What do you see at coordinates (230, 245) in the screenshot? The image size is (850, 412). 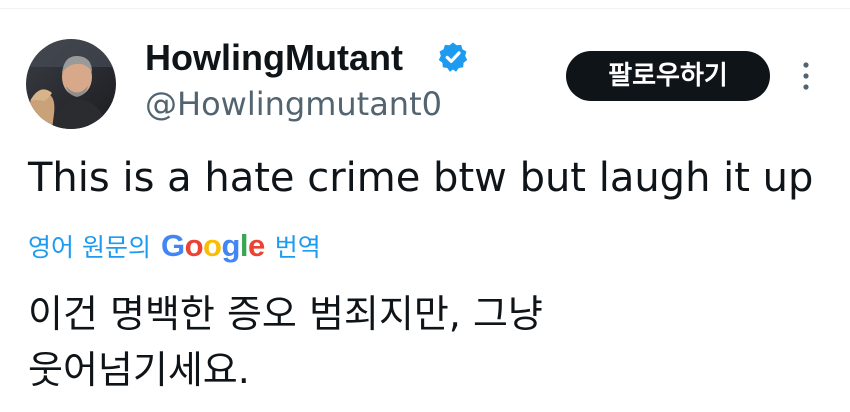 I see `google-letter: g` at bounding box center [230, 245].